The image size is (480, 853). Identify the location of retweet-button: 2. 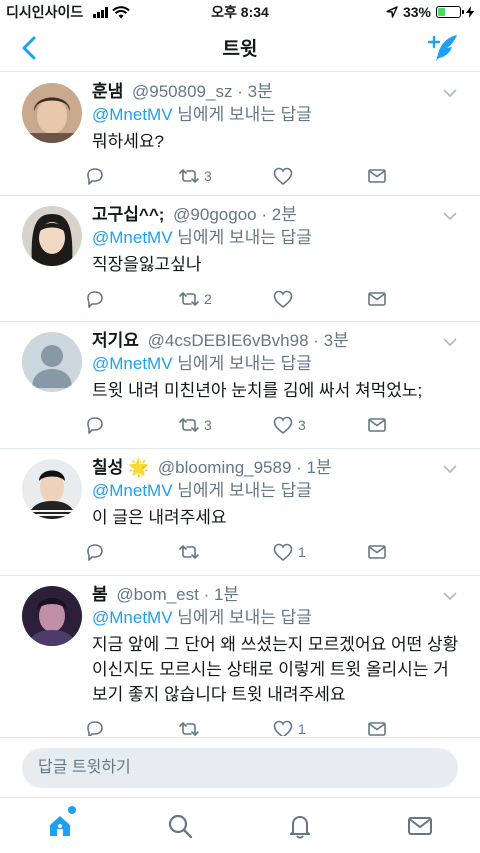
(225, 299).